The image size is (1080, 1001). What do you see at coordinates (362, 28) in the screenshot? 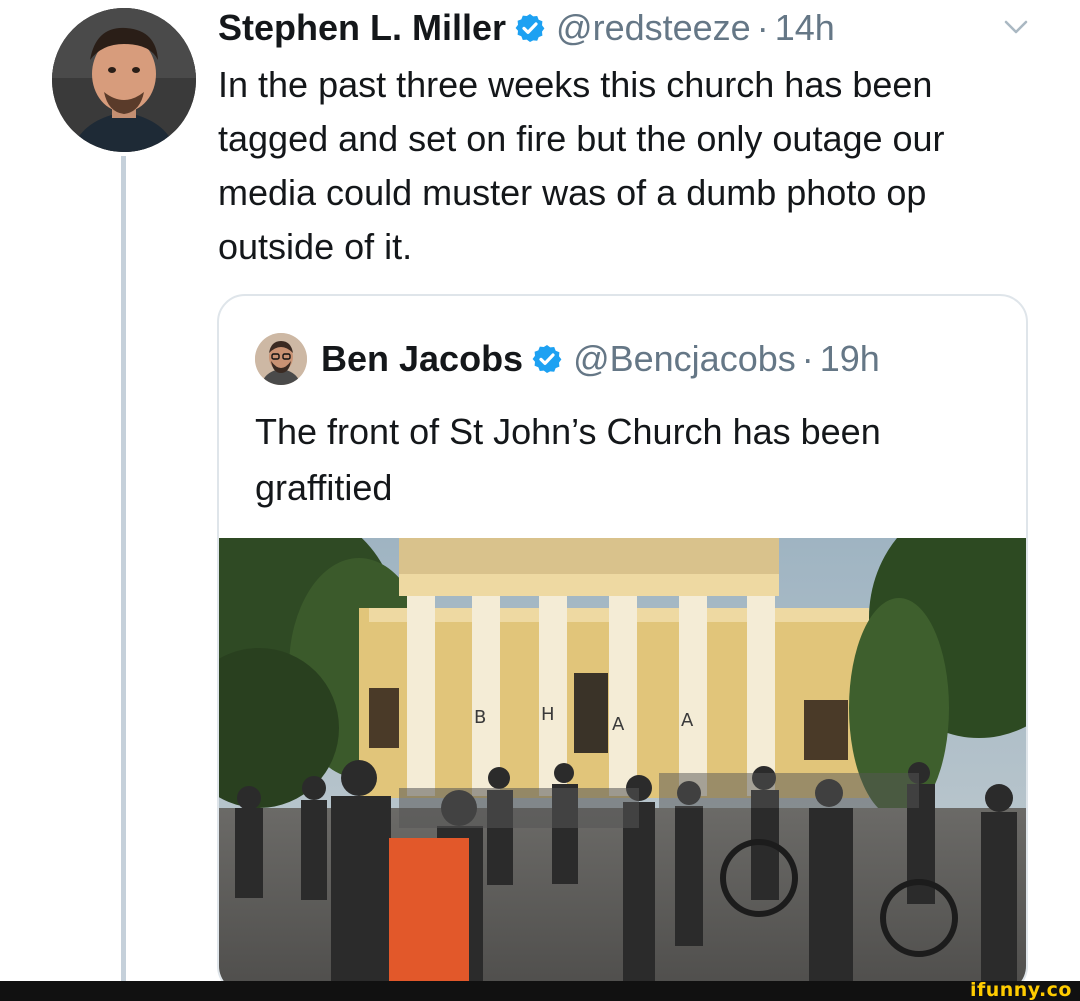
I see `author-name: Stephen L. Miller` at bounding box center [362, 28].